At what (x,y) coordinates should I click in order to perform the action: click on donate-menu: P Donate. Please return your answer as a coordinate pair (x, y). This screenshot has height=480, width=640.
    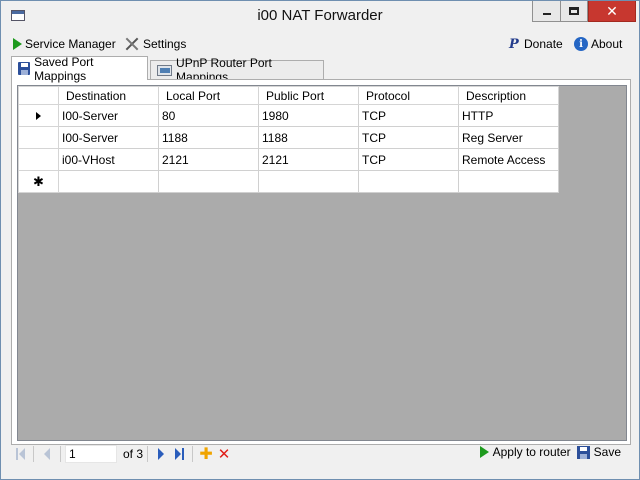
    Looking at the image, I should click on (536, 44).